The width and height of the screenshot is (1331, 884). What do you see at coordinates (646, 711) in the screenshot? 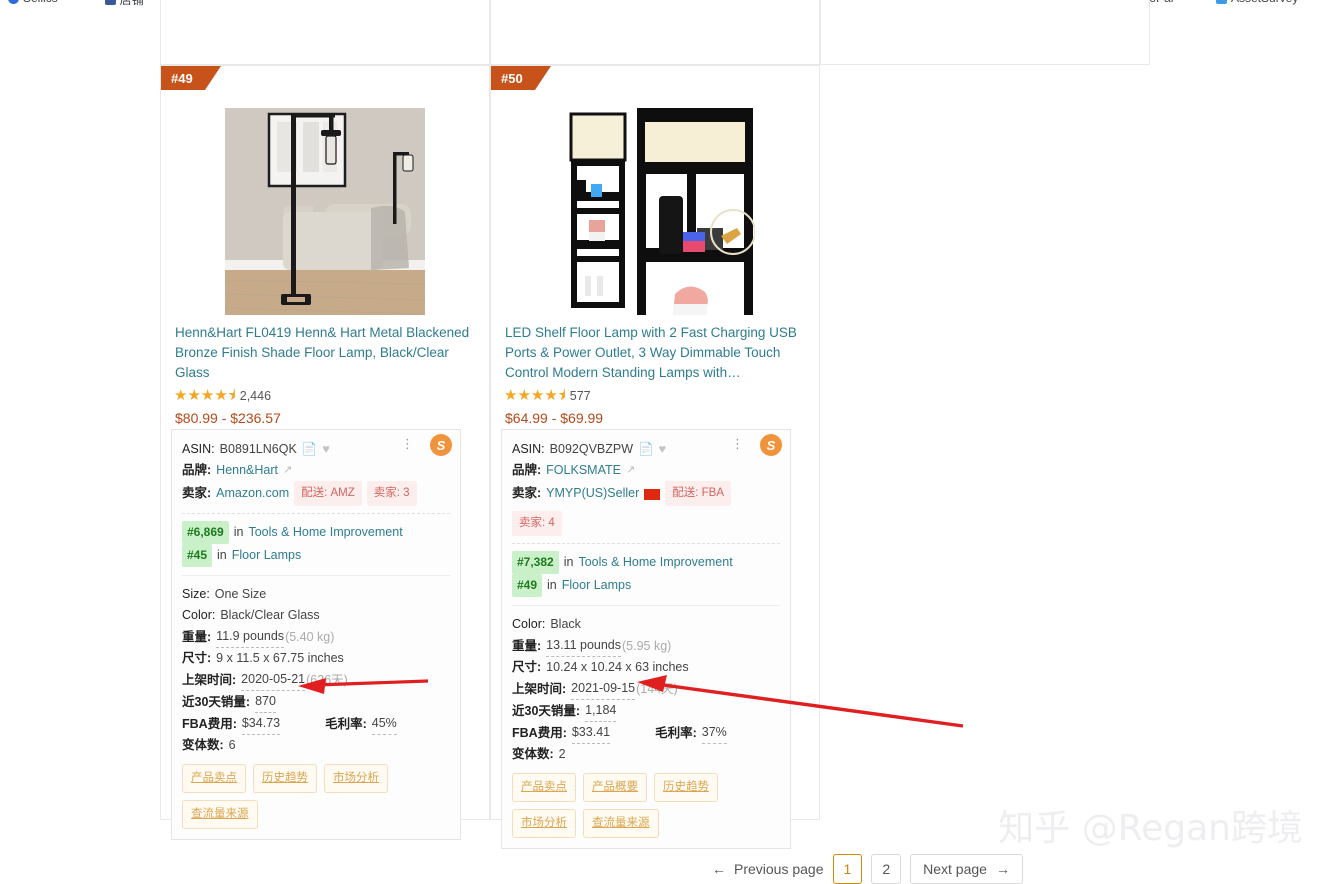
I see `sales-row: 近30天销量: 1,184` at bounding box center [646, 711].